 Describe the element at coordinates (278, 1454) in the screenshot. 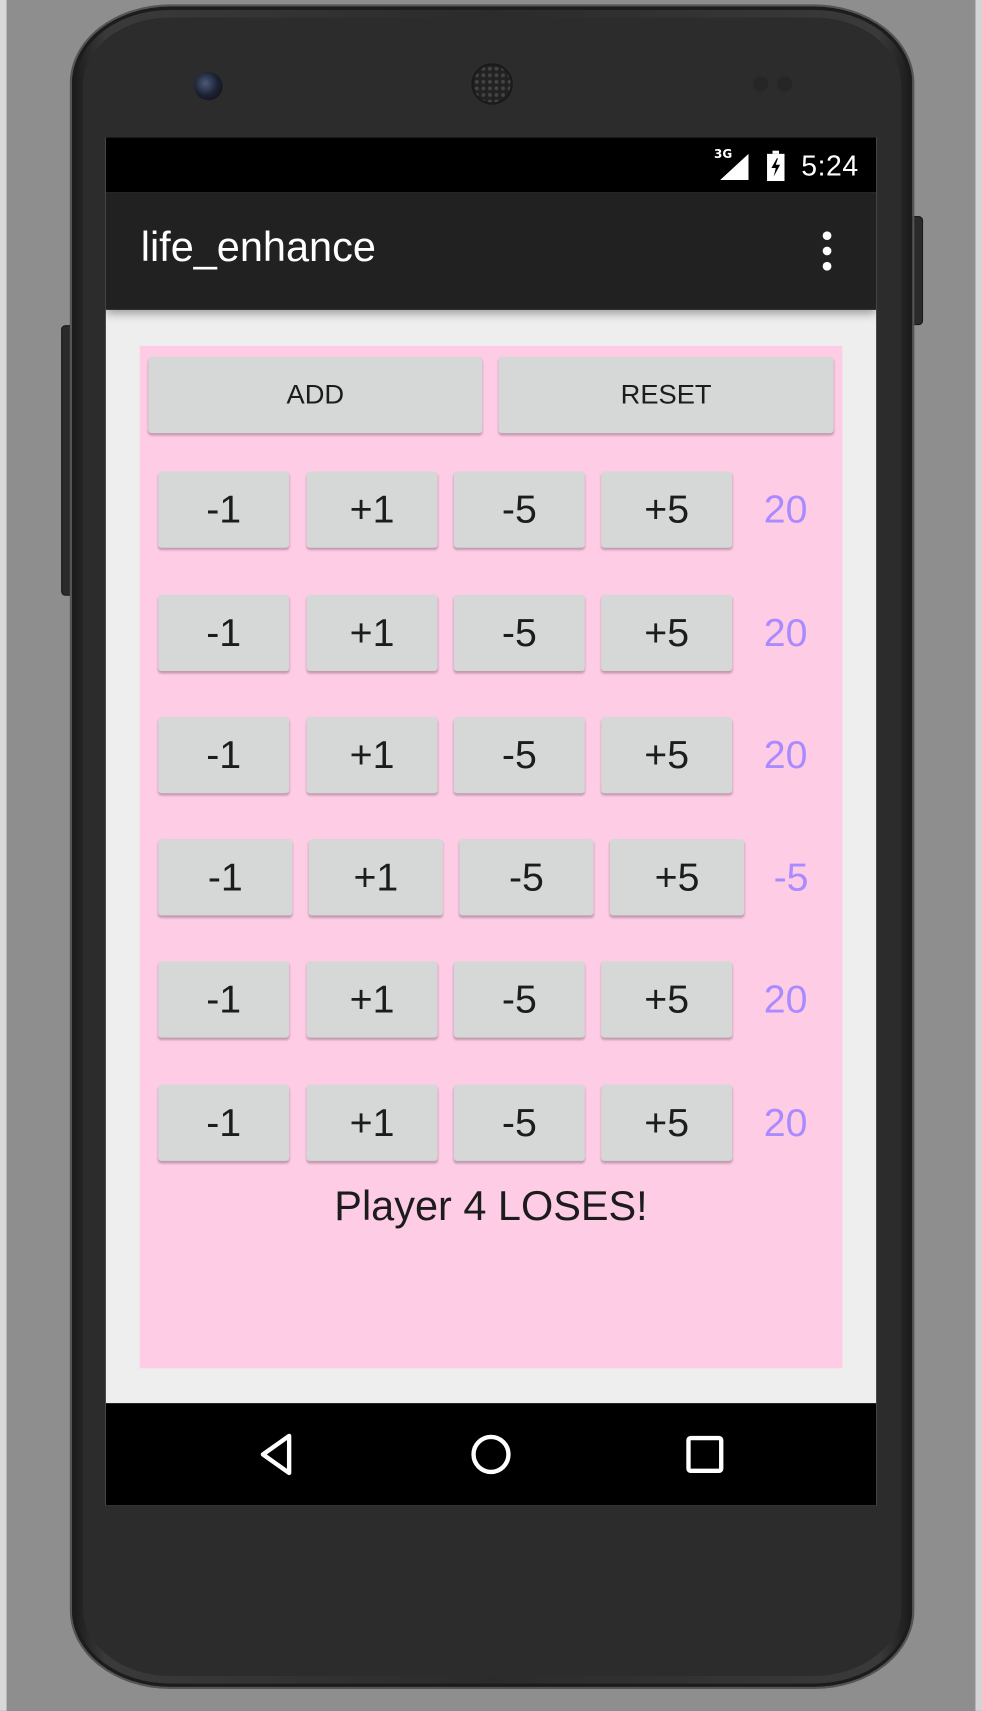

I see `back-triangle-icon` at that location.